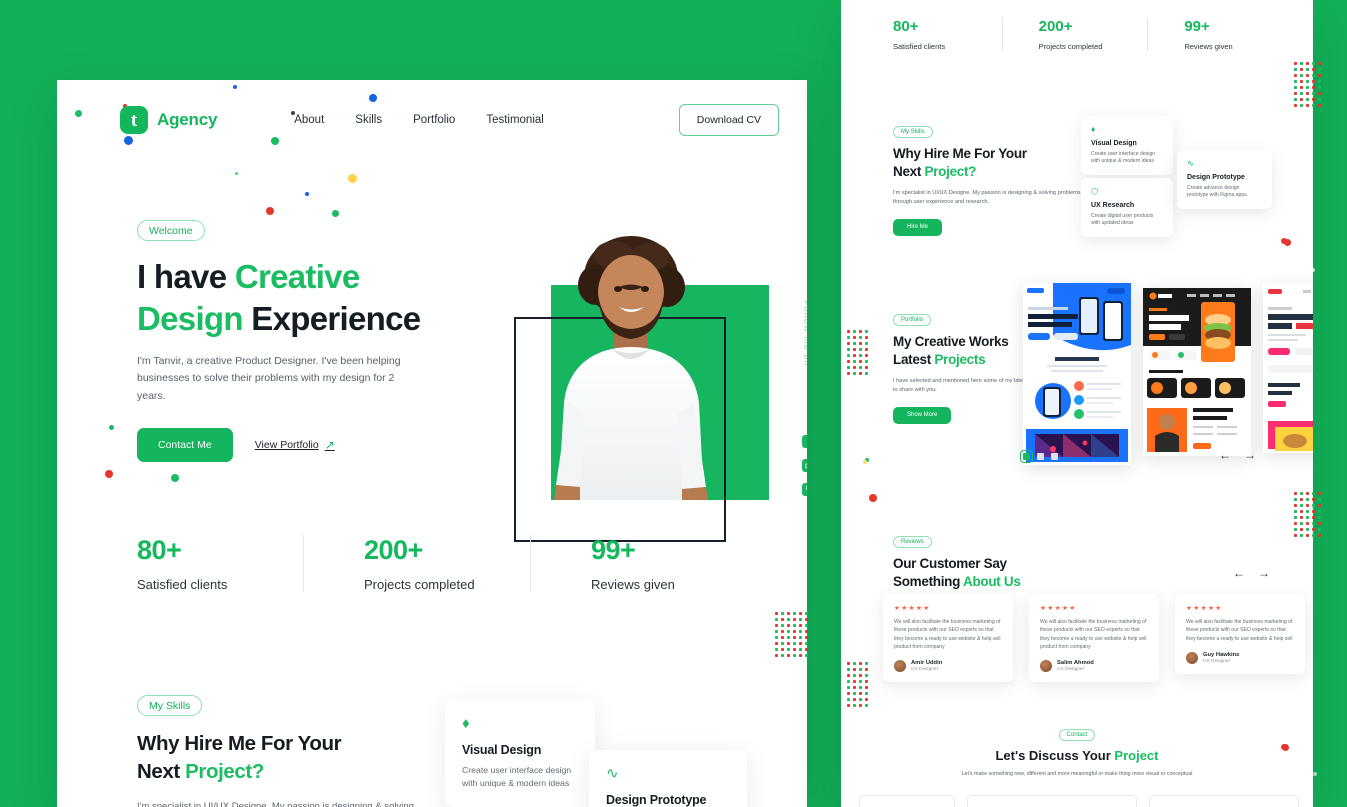 This screenshot has width=1347, height=807. I want to click on view-portfolio-link: View Portfolio ↗, so click(295, 445).